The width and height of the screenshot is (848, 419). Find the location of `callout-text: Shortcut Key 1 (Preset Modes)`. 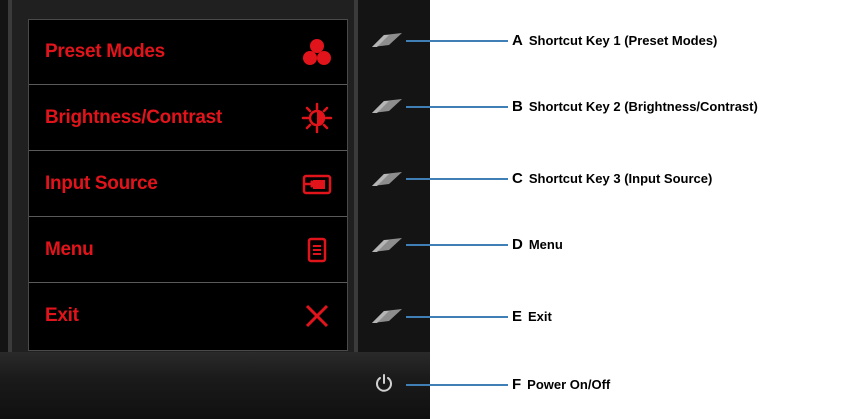

callout-text: Shortcut Key 1 (Preset Modes) is located at coordinates (623, 40).